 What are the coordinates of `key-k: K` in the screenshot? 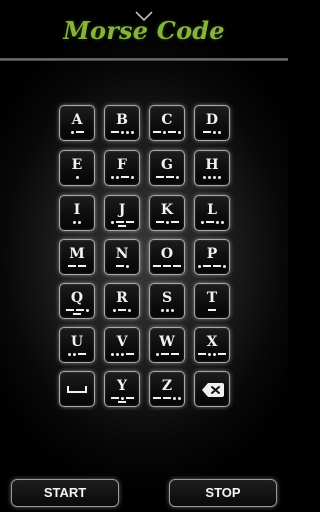 It's located at (167, 213).